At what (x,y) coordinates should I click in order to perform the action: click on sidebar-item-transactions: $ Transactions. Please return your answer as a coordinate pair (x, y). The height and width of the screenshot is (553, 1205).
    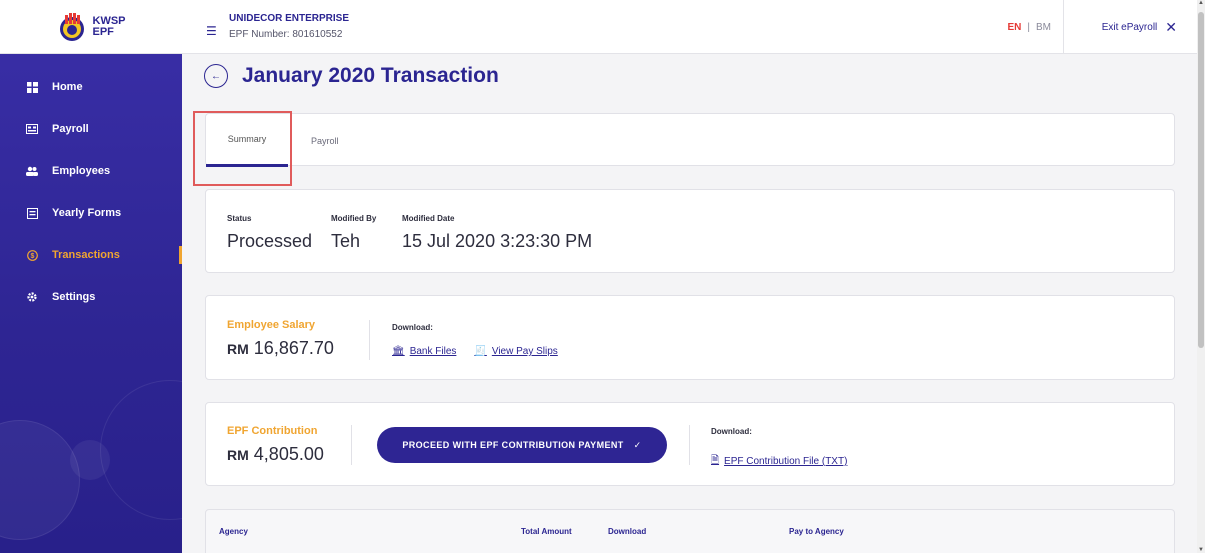
    Looking at the image, I should click on (91, 255).